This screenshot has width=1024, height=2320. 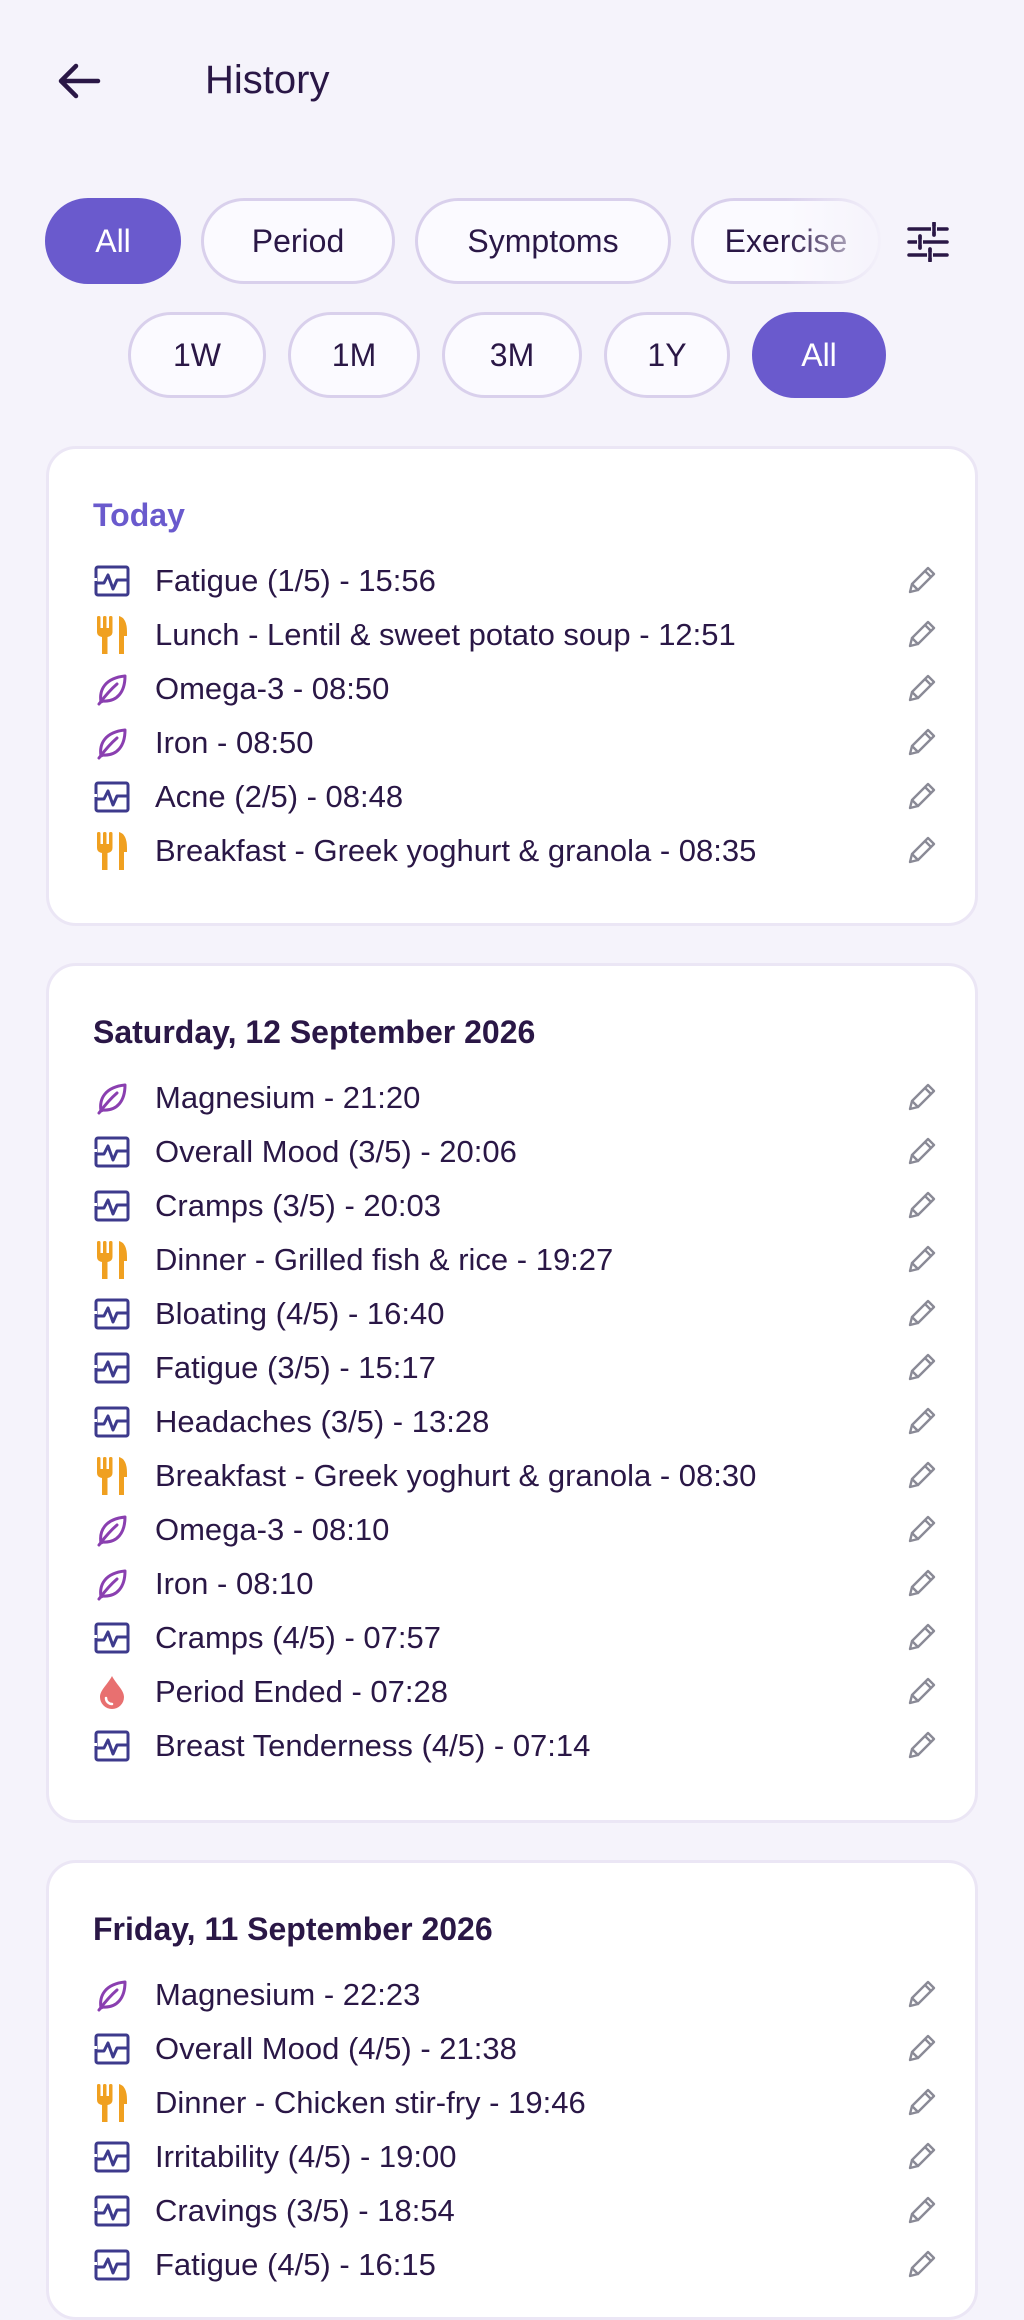 I want to click on range-chip-1m: 1M, so click(x=354, y=355).